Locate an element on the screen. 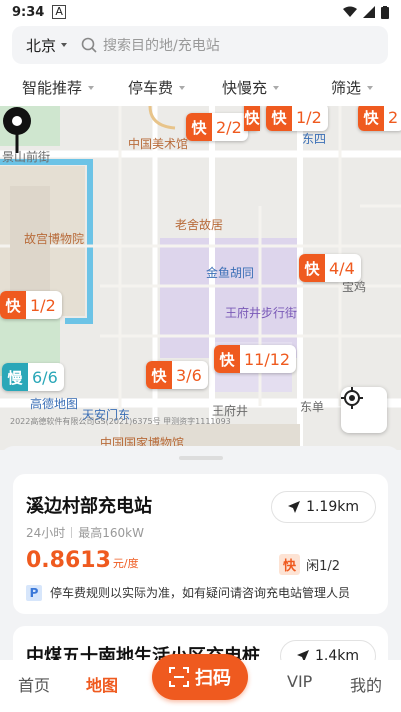 Image resolution: width=401 pixels, height=712 pixels. scan-icon is located at coordinates (179, 677).